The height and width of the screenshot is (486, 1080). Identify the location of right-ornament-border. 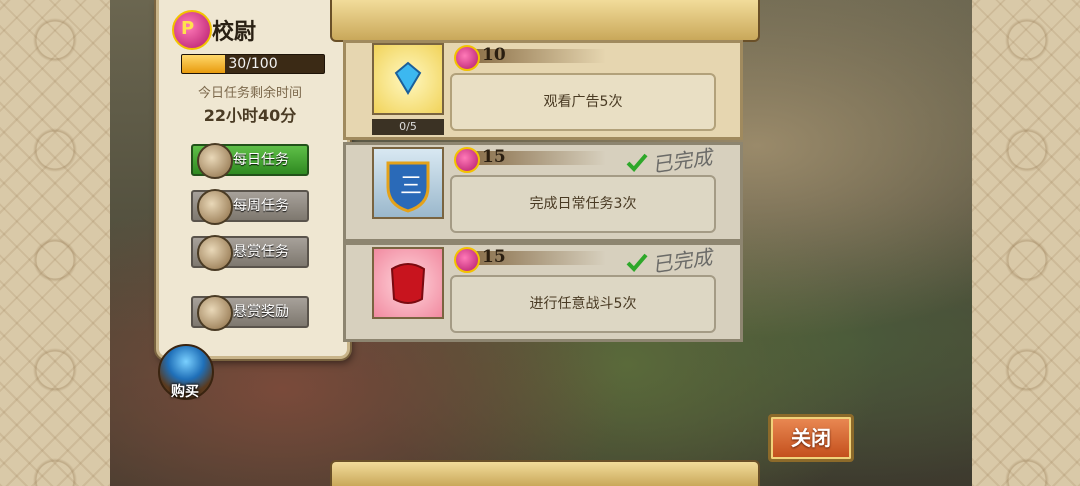
(1026, 243).